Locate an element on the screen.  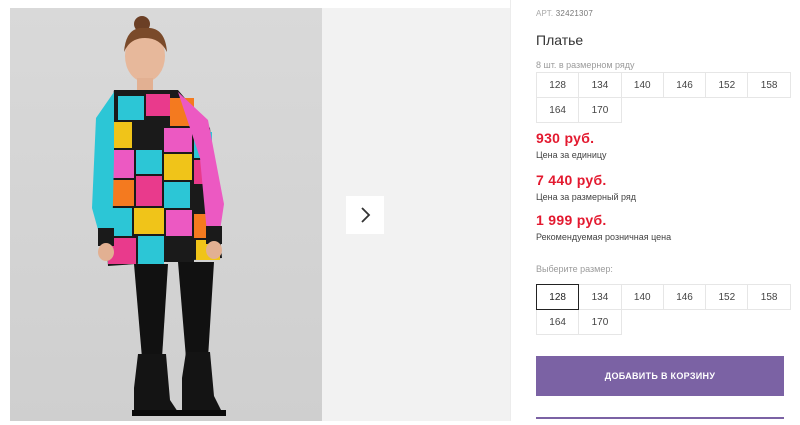
next-photo-button is located at coordinates (365, 215).